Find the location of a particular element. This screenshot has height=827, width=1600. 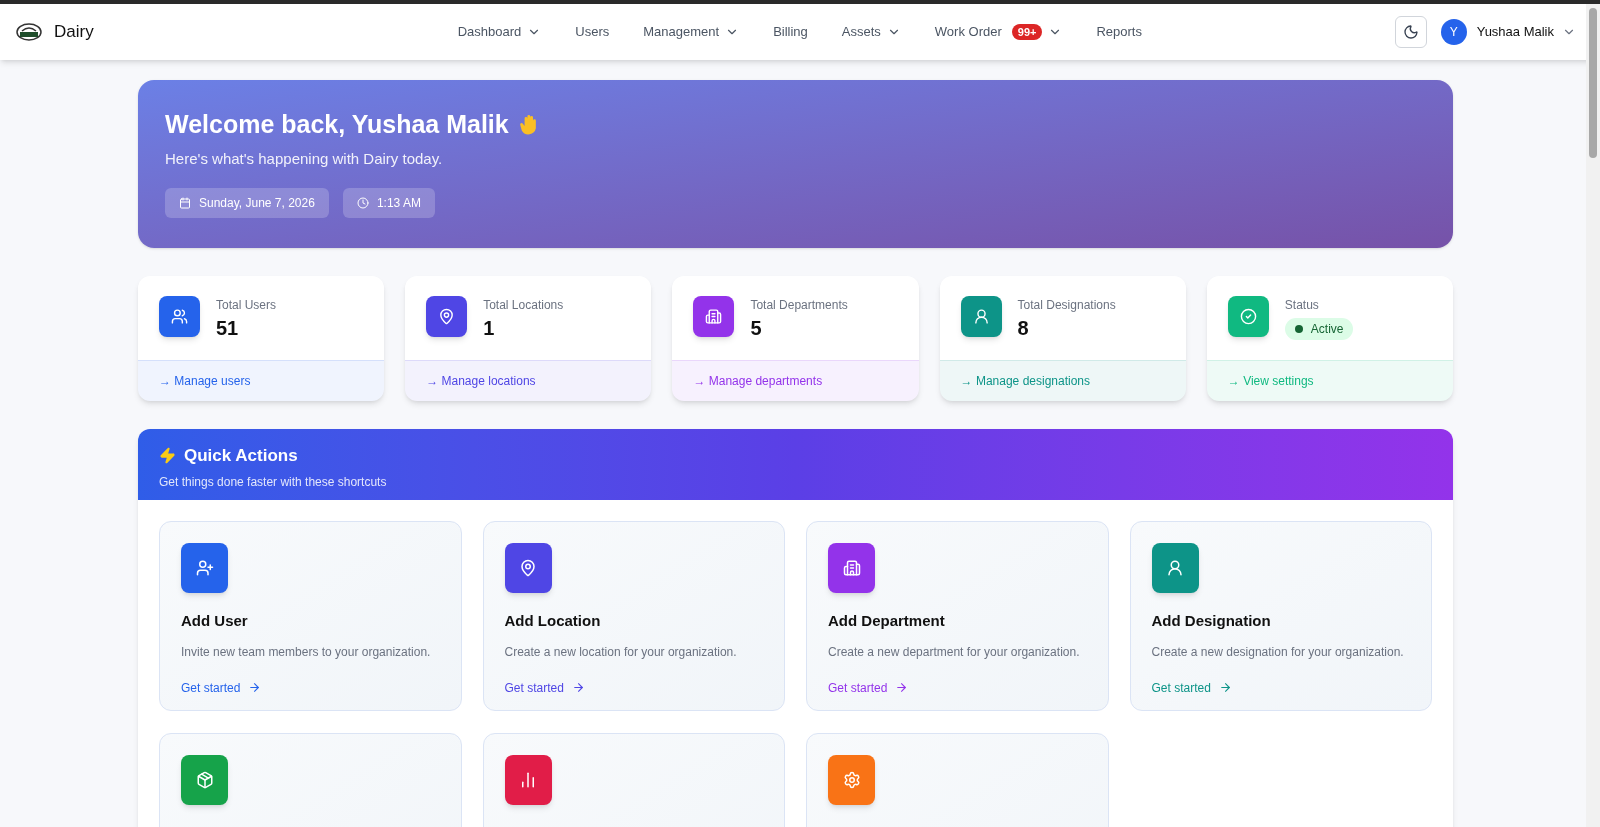

dark-mode-button is located at coordinates (1410, 32).